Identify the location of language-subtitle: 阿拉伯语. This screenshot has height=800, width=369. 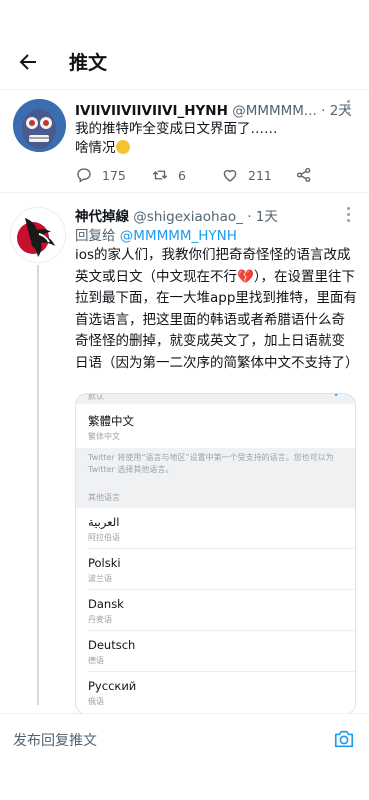
(104, 537).